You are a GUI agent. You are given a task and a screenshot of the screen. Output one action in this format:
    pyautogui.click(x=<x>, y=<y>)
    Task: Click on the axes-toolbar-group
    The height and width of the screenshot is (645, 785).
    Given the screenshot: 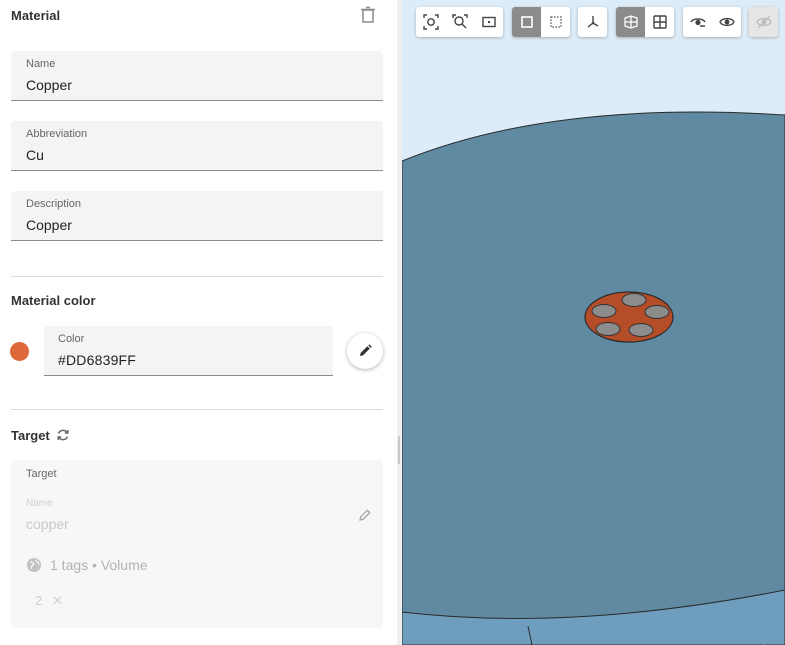 What is the action you would take?
    pyautogui.click(x=592, y=22)
    